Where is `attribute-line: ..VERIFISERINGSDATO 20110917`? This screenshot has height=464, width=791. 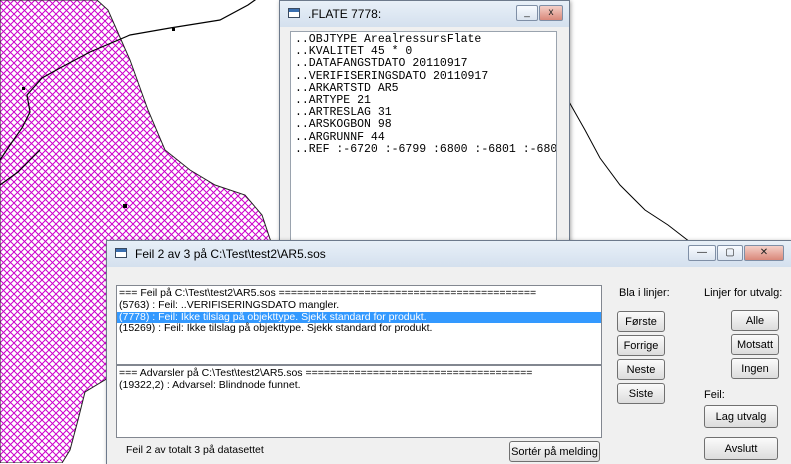
attribute-line: ..VERIFISERINGSDATO 20110917 is located at coordinates (392, 76).